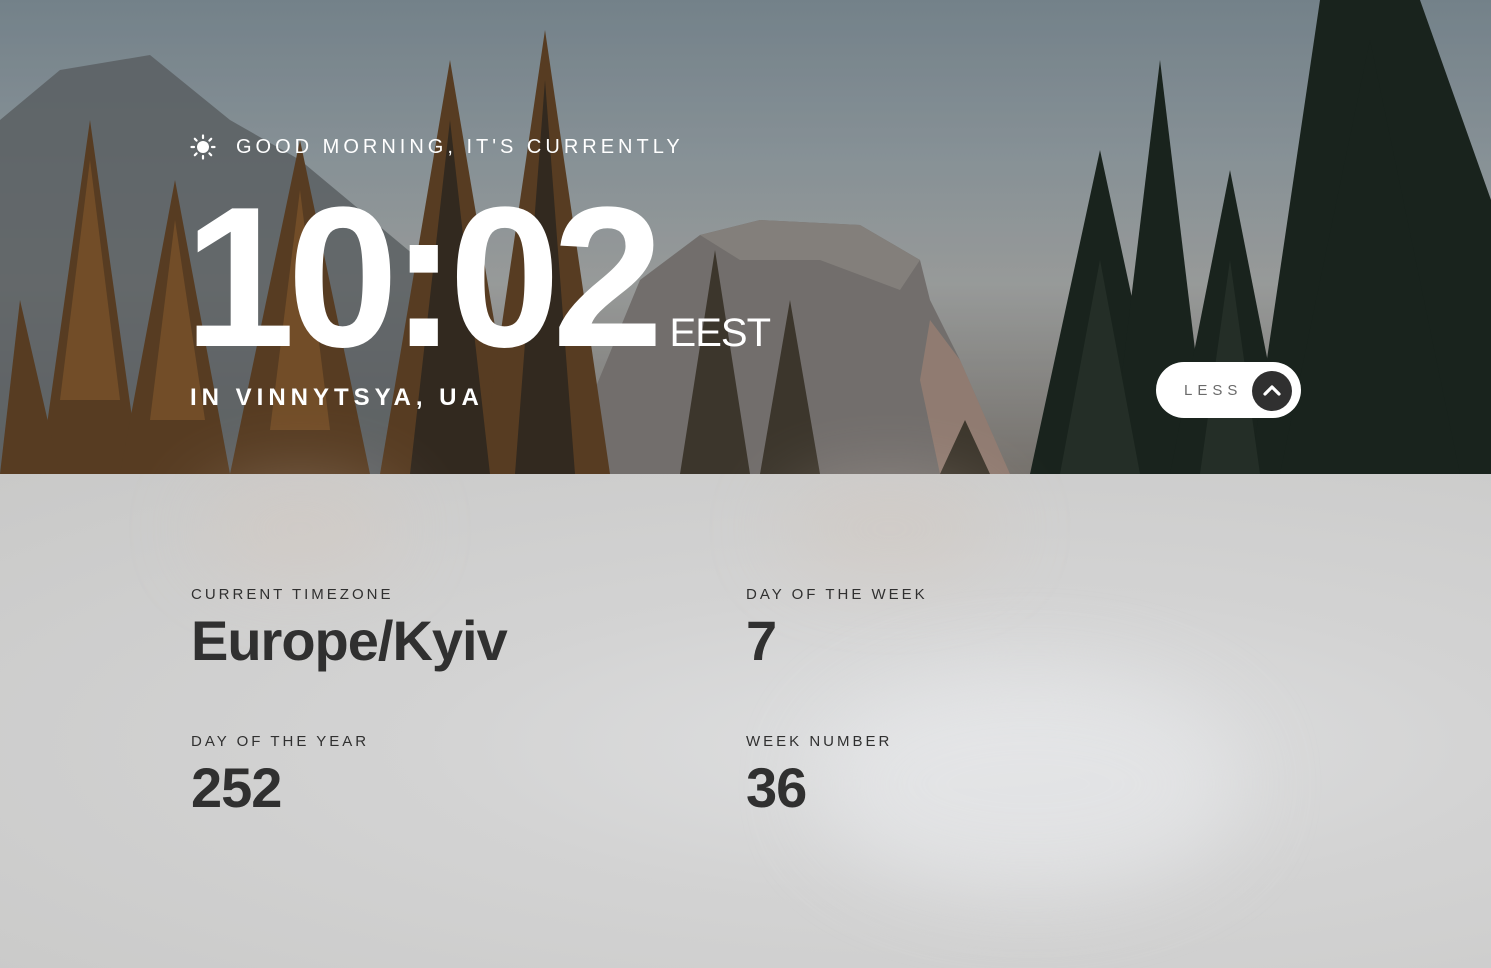 This screenshot has width=1491, height=968. Describe the element at coordinates (236, 787) in the screenshot. I see `detail-value: 252` at that location.